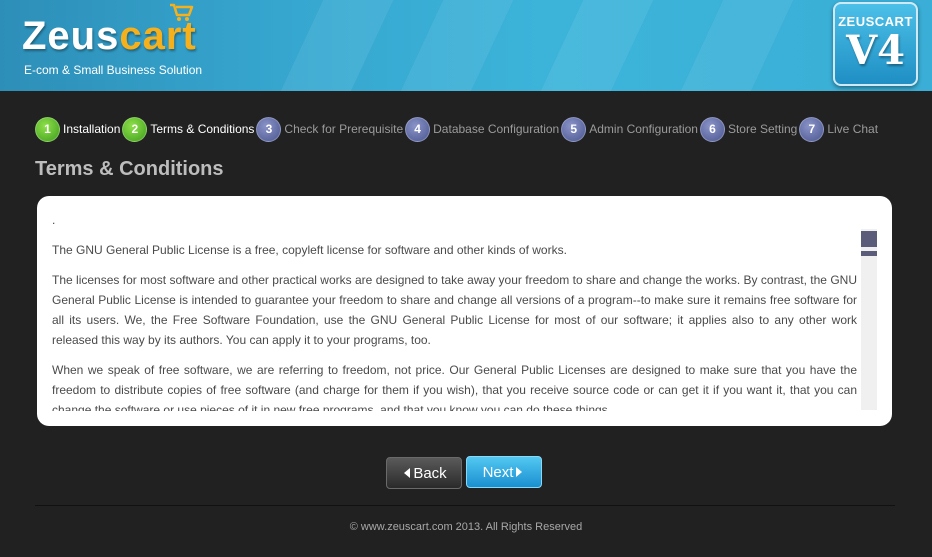 The image size is (932, 557). I want to click on zeuscart-logo: Zeuscart E-com & Small Business Solution, so click(112, 43).